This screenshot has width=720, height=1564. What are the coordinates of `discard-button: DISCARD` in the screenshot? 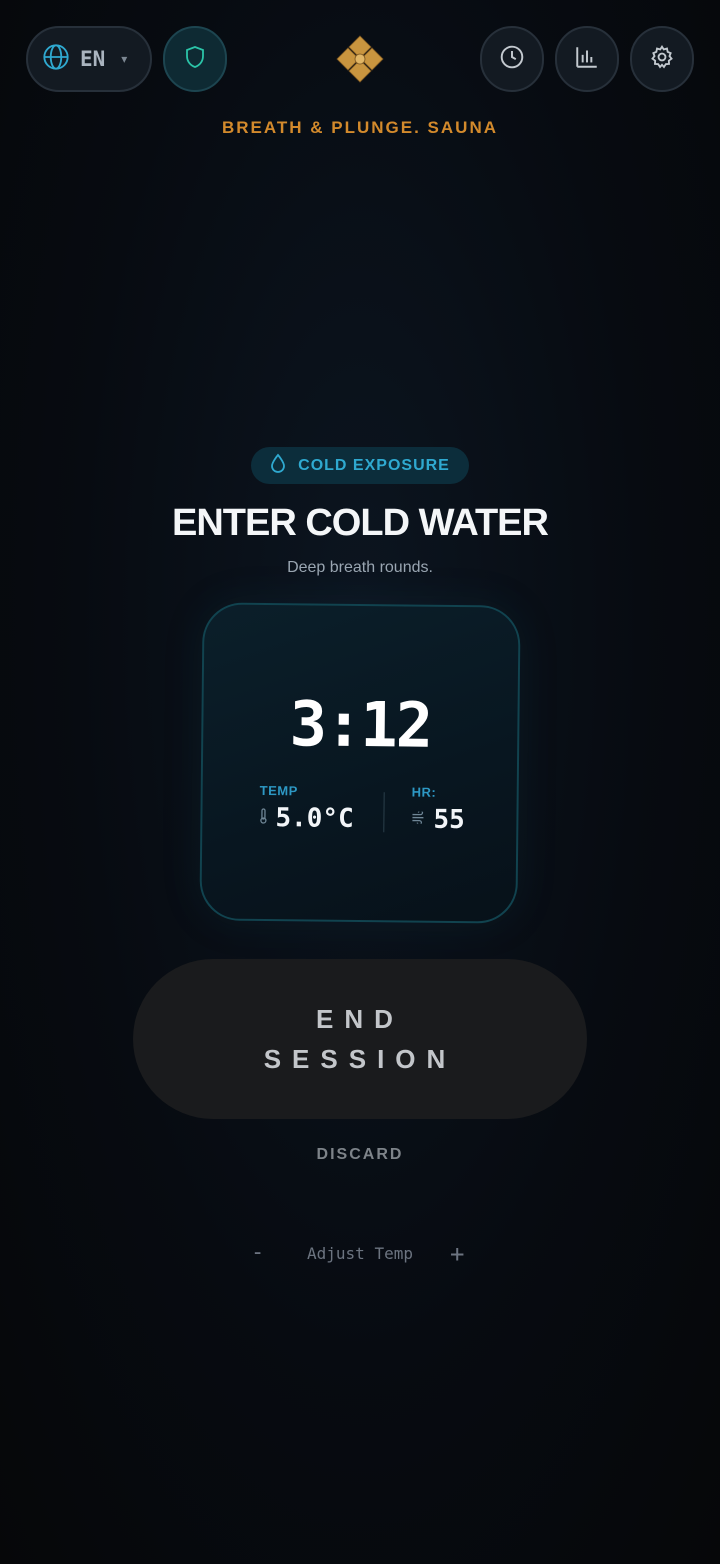 It's located at (360, 1155).